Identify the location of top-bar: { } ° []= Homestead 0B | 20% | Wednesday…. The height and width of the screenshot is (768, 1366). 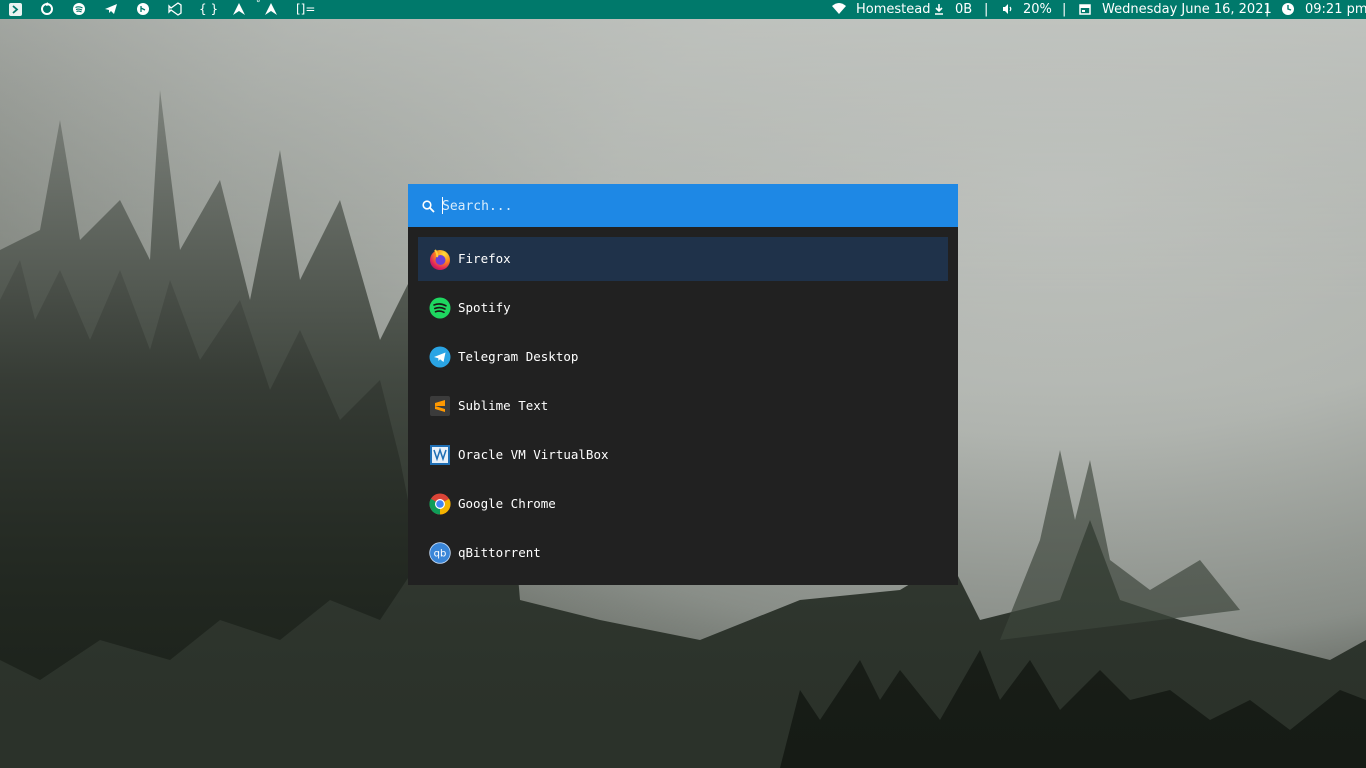
(683, 9).